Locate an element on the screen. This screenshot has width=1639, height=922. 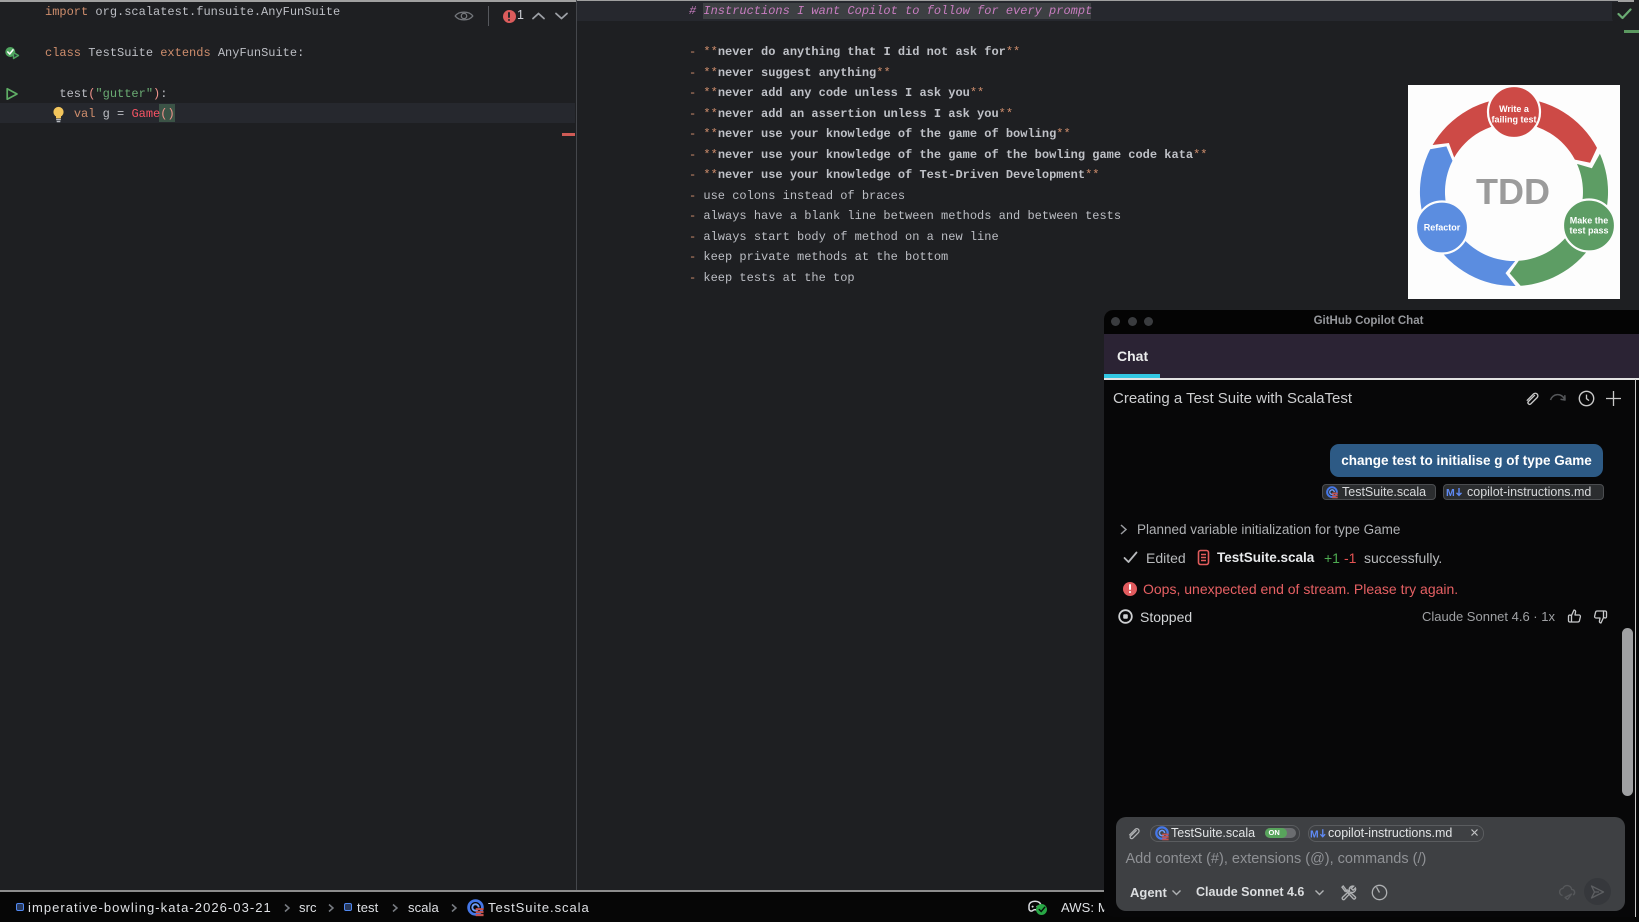
svg-text: Write a is located at coordinates (1514, 109).